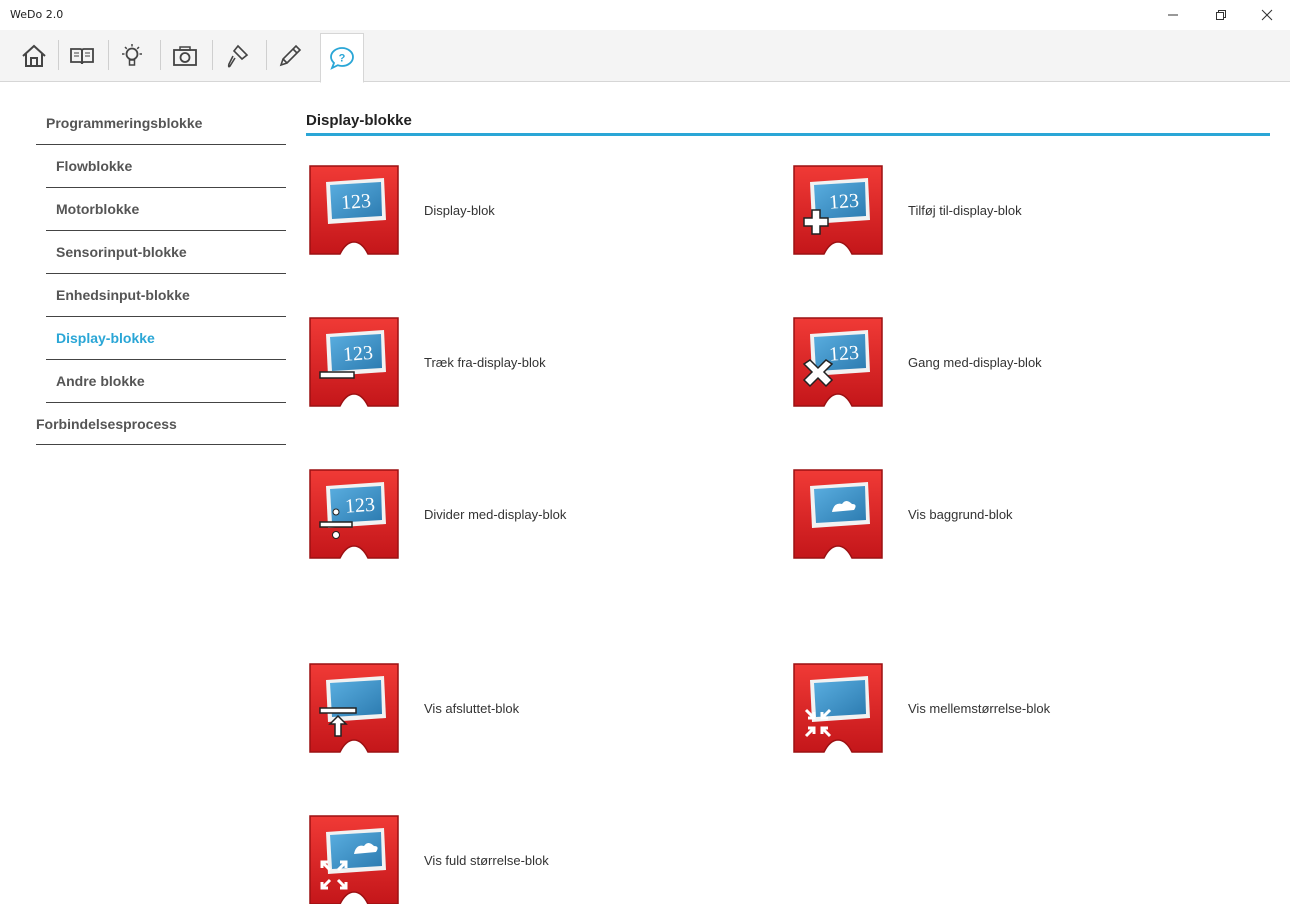 This screenshot has width=1290, height=904. Describe the element at coordinates (354, 859) in the screenshot. I see `display-full-size-icon` at that location.